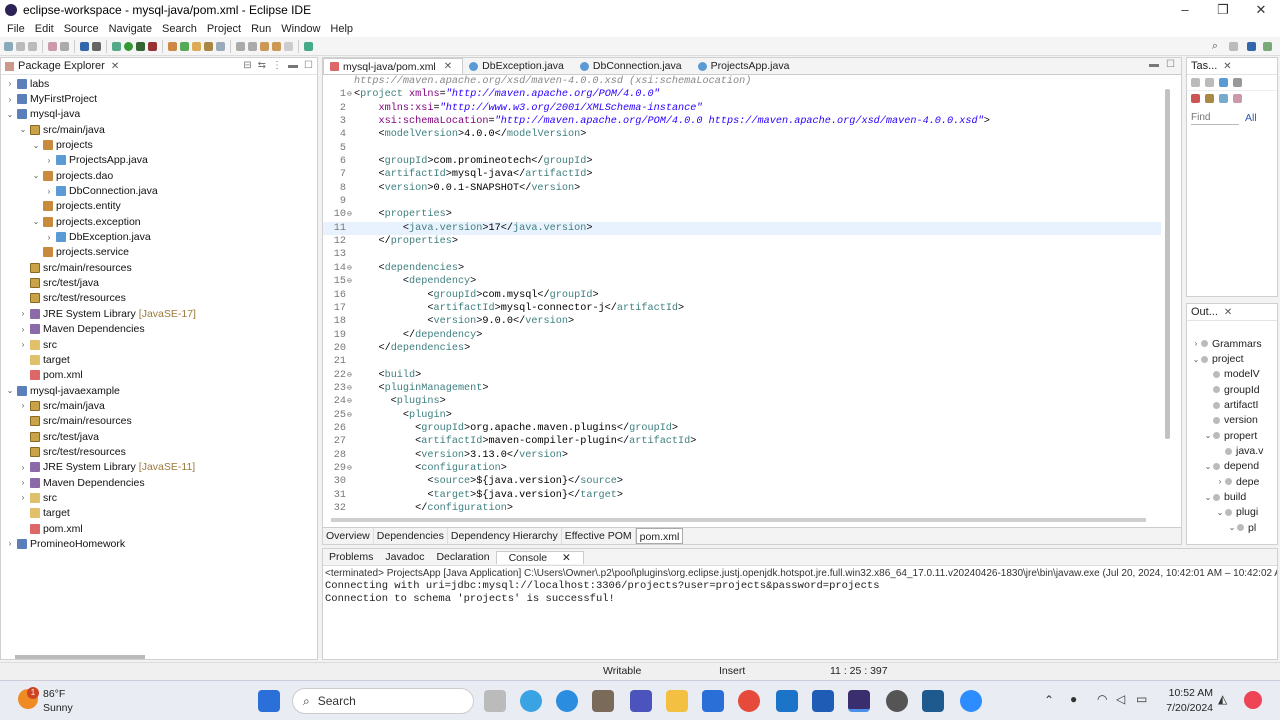 The height and width of the screenshot is (720, 1280). Describe the element at coordinates (749, 701) in the screenshot. I see `chrome-icon` at that location.